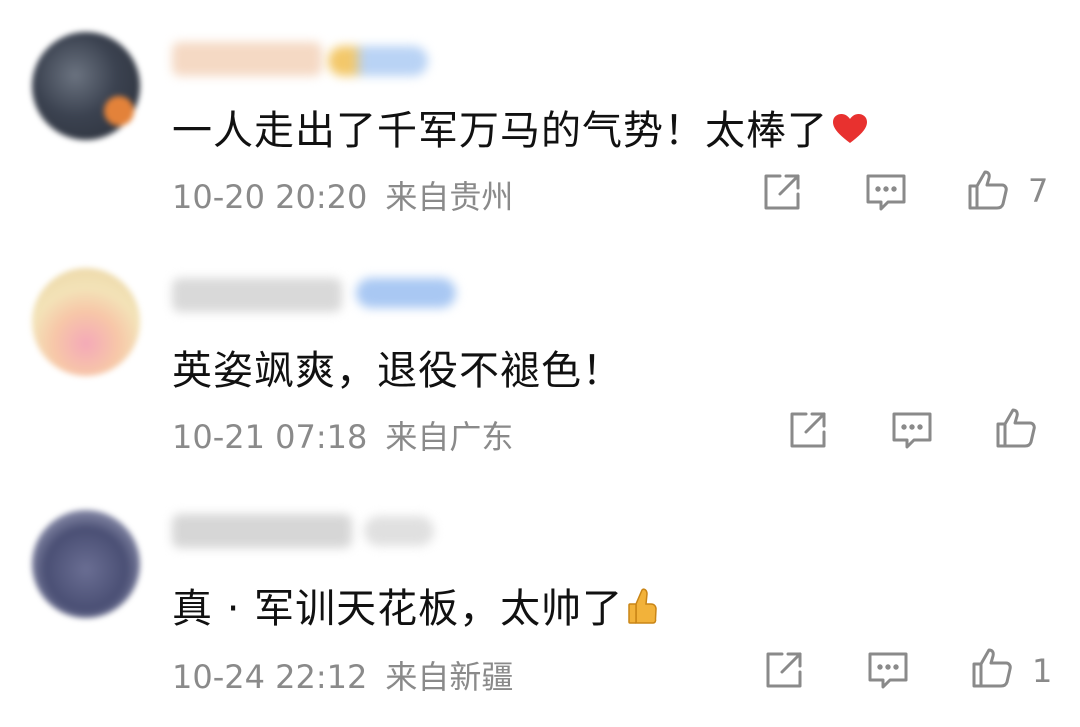 Image resolution: width=1080 pixels, height=727 pixels. Describe the element at coordinates (398, 609) in the screenshot. I see `comment-body: 真 · 军训天花板，太帅了` at that location.